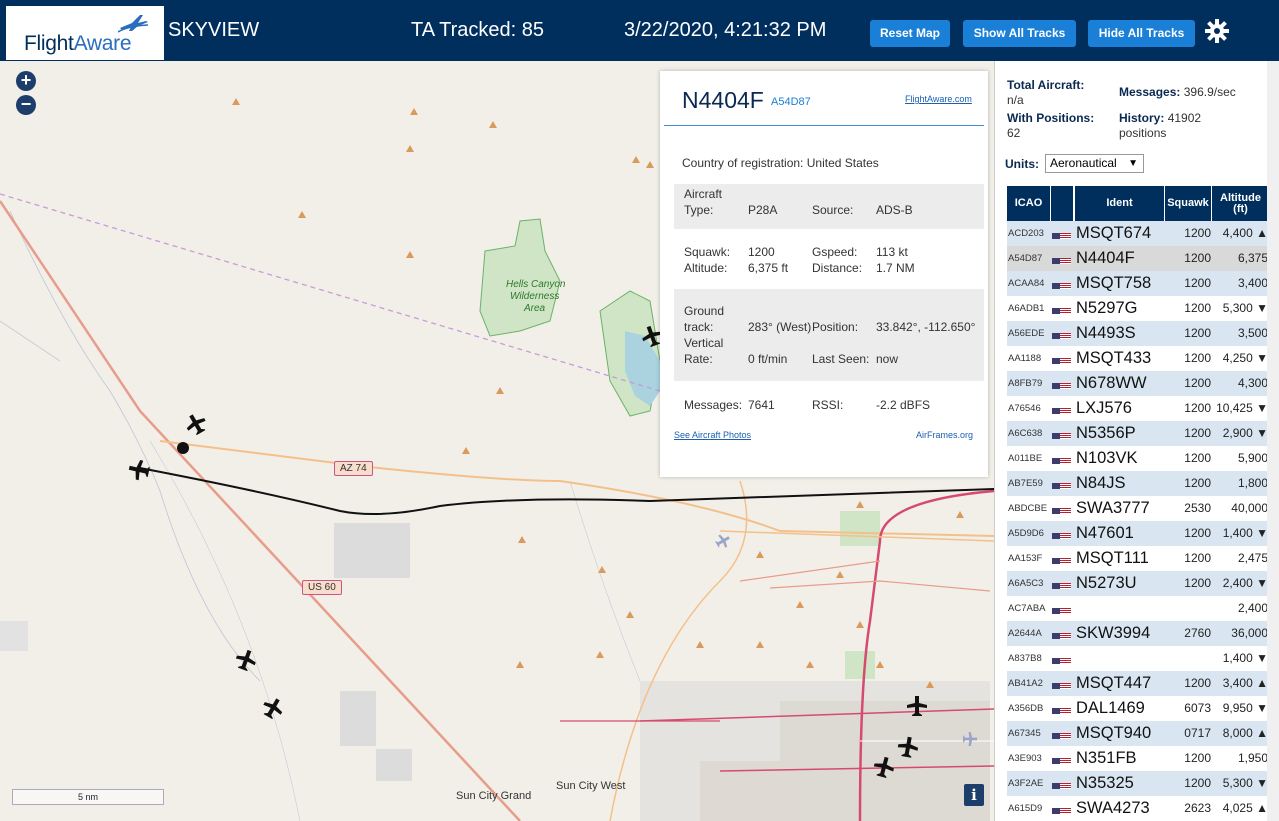 This screenshot has height=821, width=1279. I want to click on airframes-link: AirFrames.org, so click(944, 435).